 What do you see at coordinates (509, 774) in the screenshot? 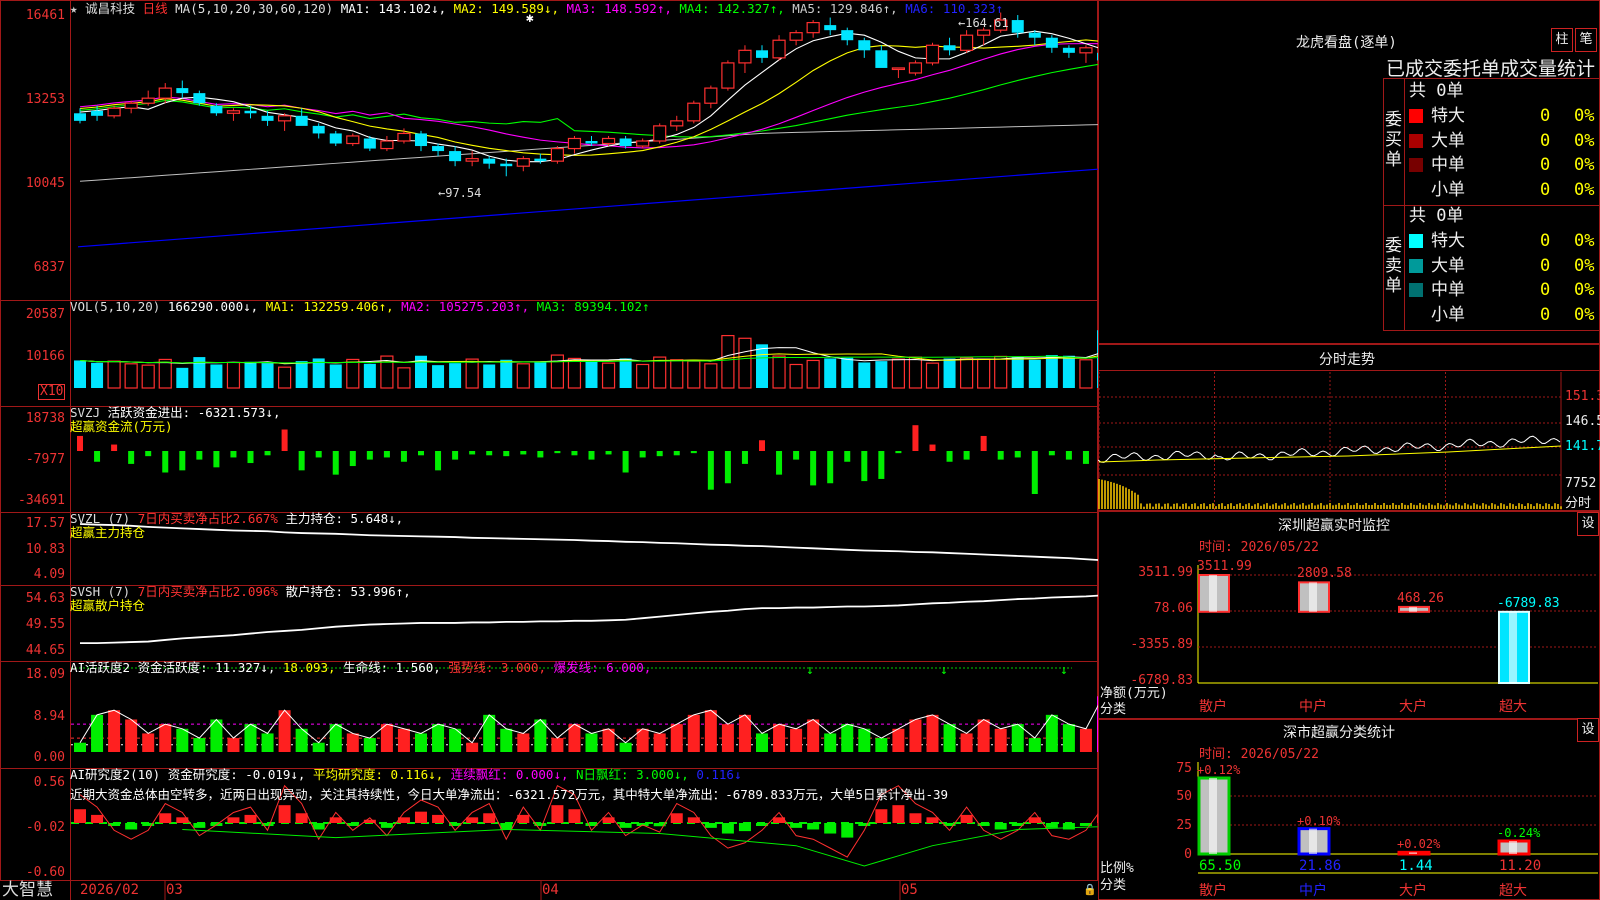
I see `ai2-consec: 连续飘红: 0.000↓,` at bounding box center [509, 774].